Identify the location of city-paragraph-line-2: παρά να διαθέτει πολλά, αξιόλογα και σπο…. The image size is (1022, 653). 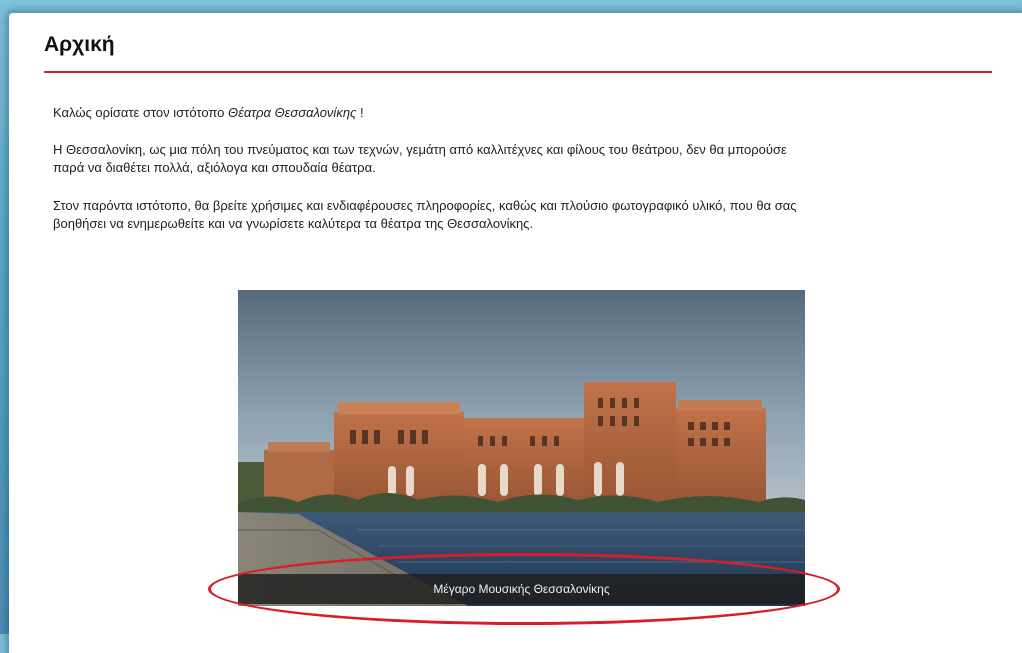
(214, 167).